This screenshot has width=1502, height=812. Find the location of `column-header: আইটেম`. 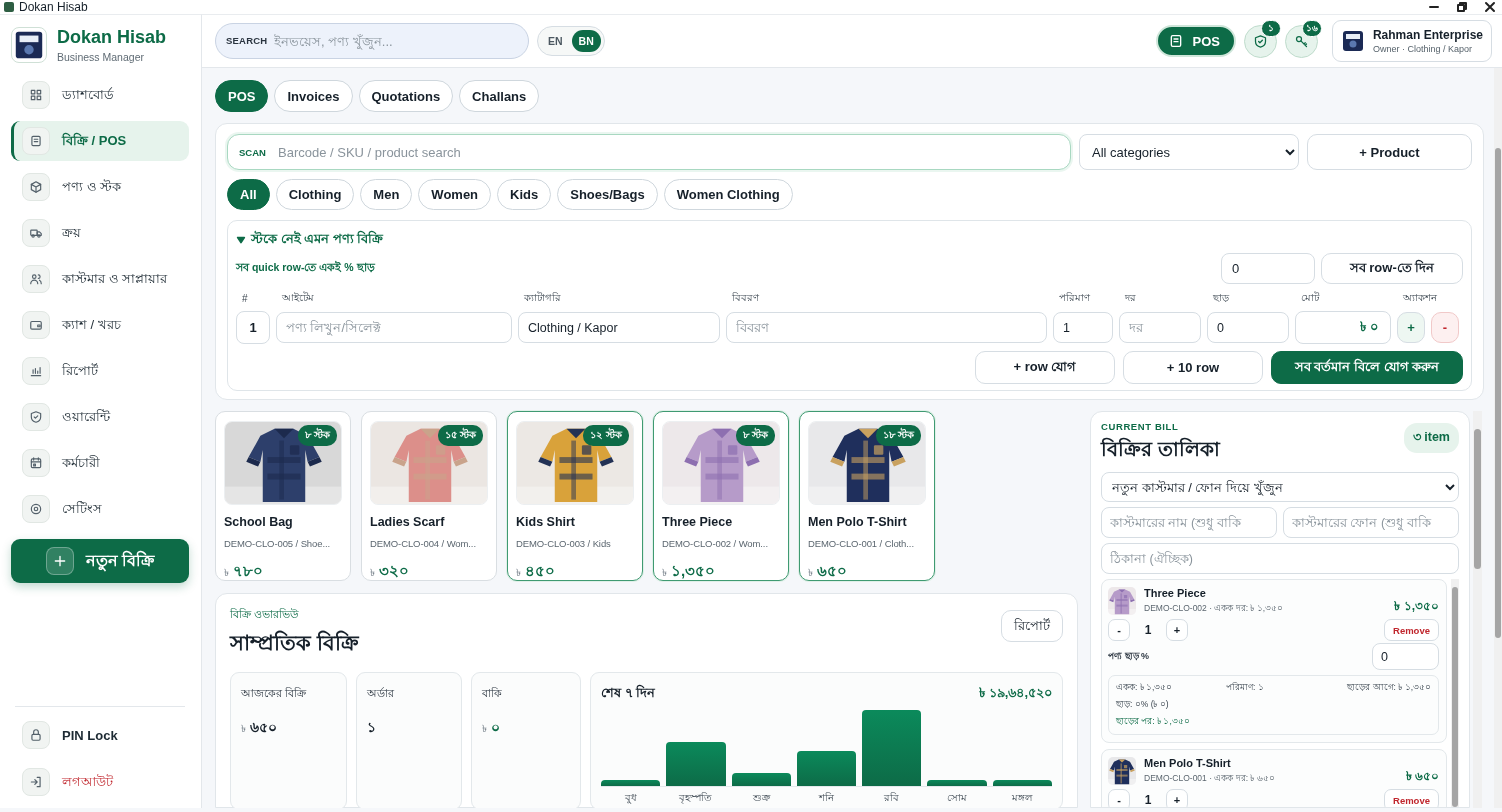

column-header: আইটেম is located at coordinates (298, 297).